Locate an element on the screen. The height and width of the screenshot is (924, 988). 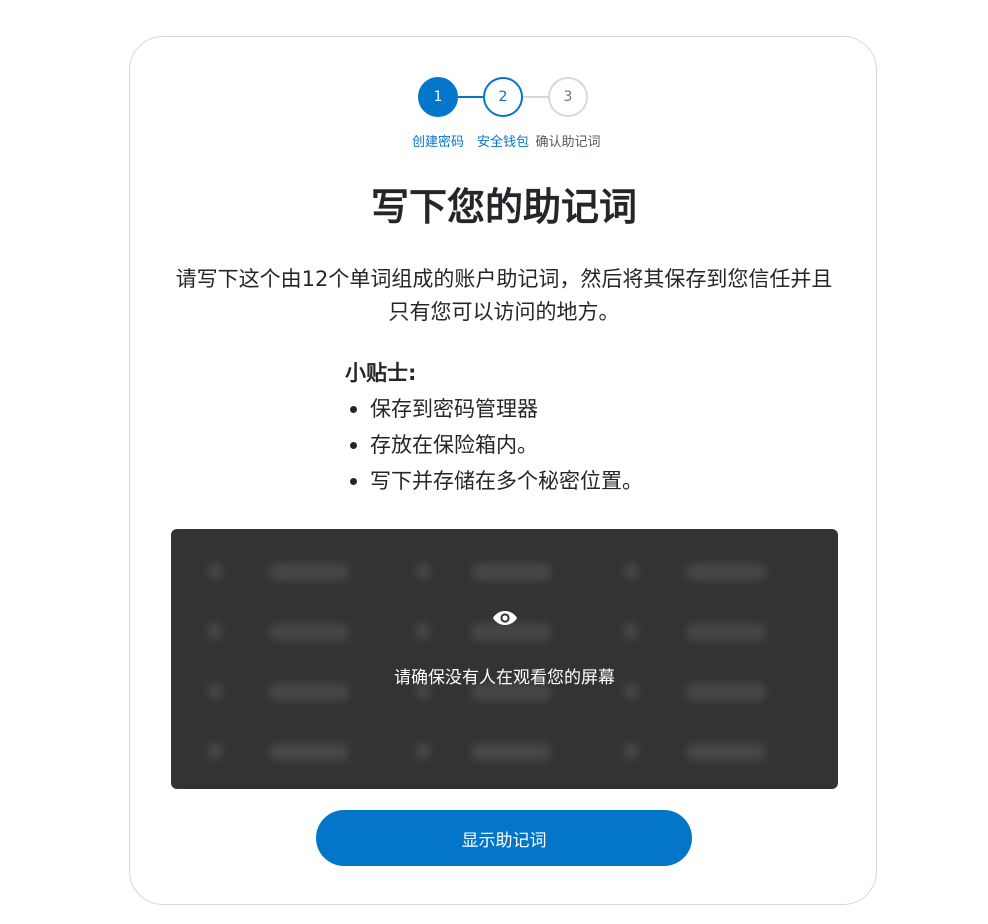
progress-stepper: 1 2 3 创建密码 安全钱包 确认助记词 is located at coordinates (504, 127).